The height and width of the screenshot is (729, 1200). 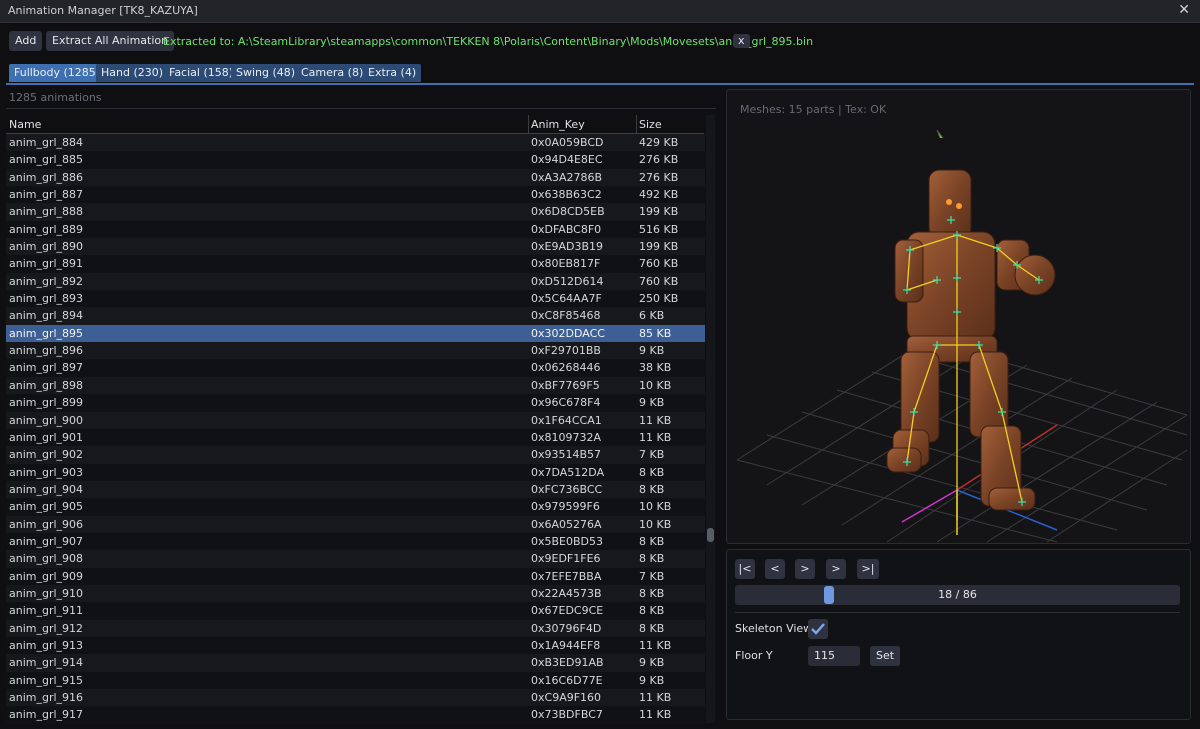 What do you see at coordinates (558, 124) in the screenshot?
I see `column-header-anim-key: Anim_Key` at bounding box center [558, 124].